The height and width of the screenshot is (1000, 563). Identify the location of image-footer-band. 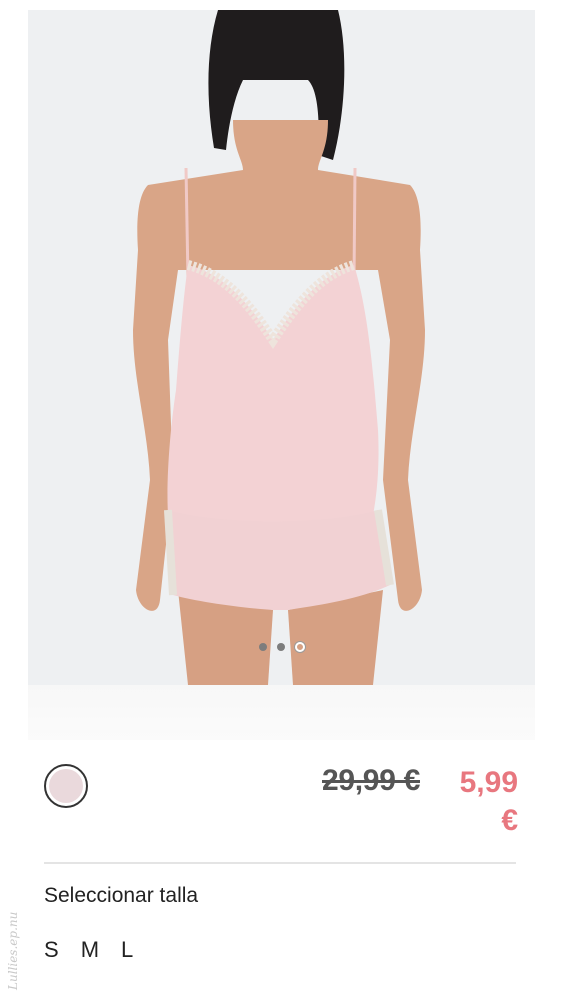
(281, 712).